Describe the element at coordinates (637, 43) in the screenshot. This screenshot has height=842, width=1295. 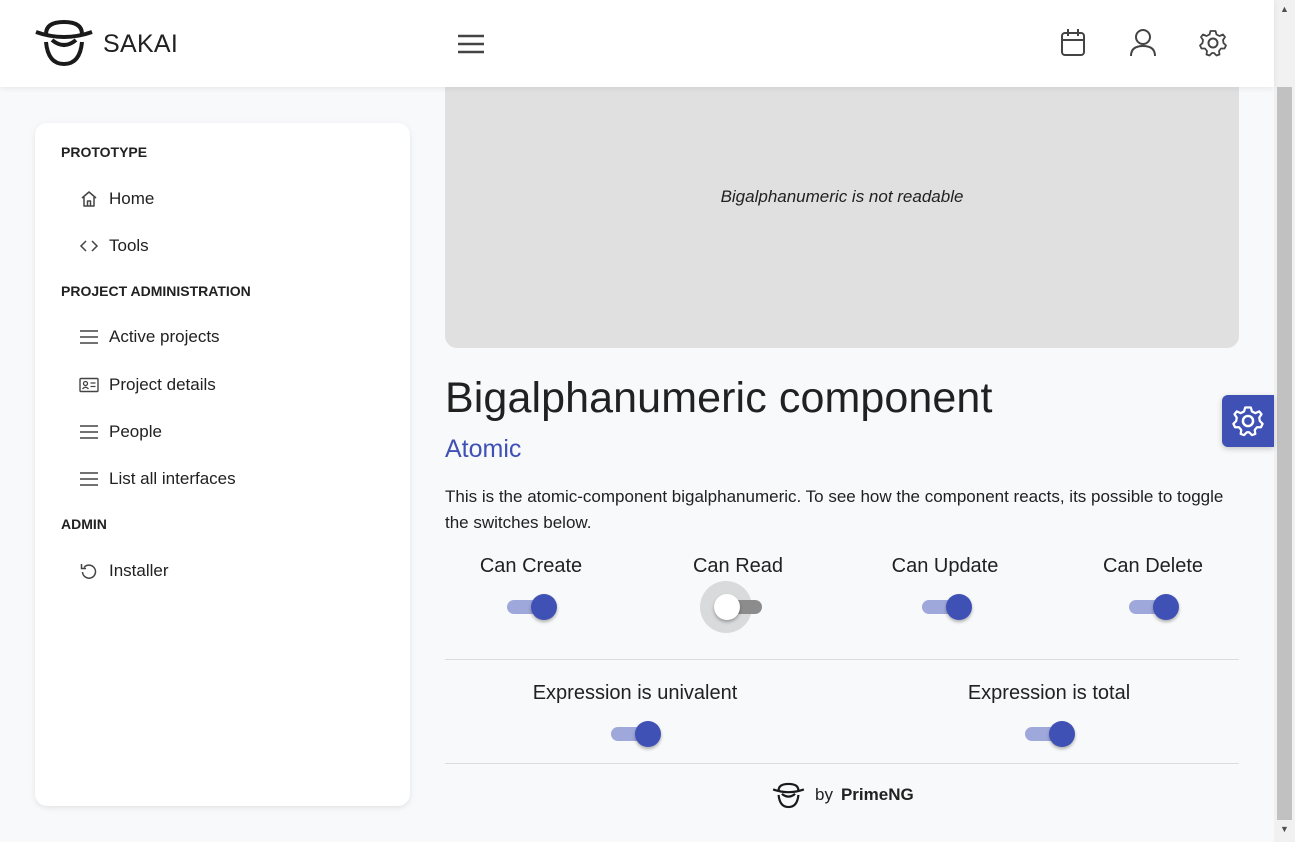
I see `topbar: SAKAI` at that location.